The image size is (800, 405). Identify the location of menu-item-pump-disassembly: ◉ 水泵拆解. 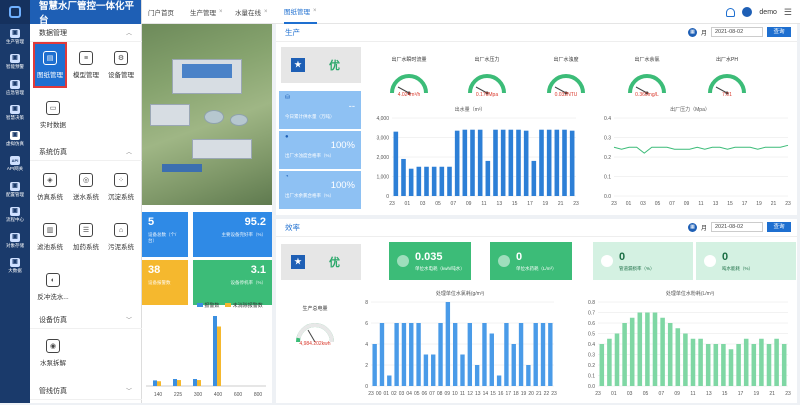
(53, 353).